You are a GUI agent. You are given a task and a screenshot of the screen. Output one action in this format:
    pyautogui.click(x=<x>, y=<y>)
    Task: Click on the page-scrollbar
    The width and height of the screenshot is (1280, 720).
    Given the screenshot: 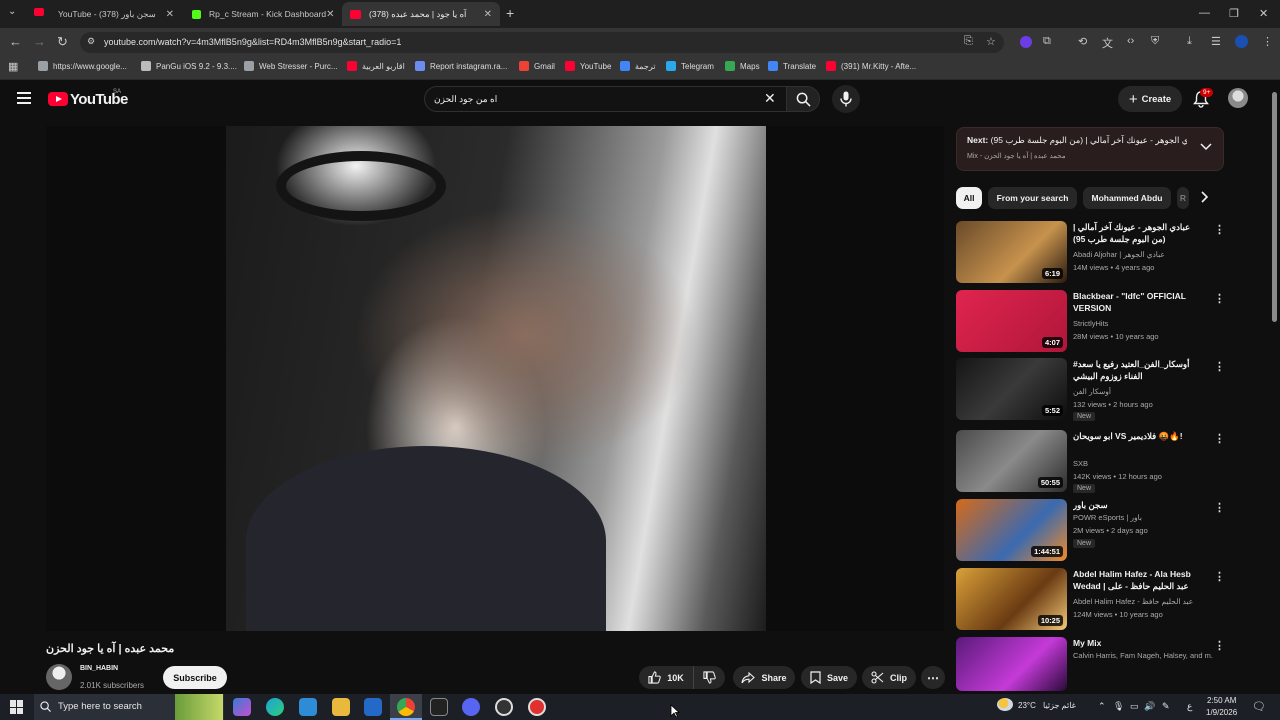 What is the action you would take?
    pyautogui.click(x=1274, y=207)
    